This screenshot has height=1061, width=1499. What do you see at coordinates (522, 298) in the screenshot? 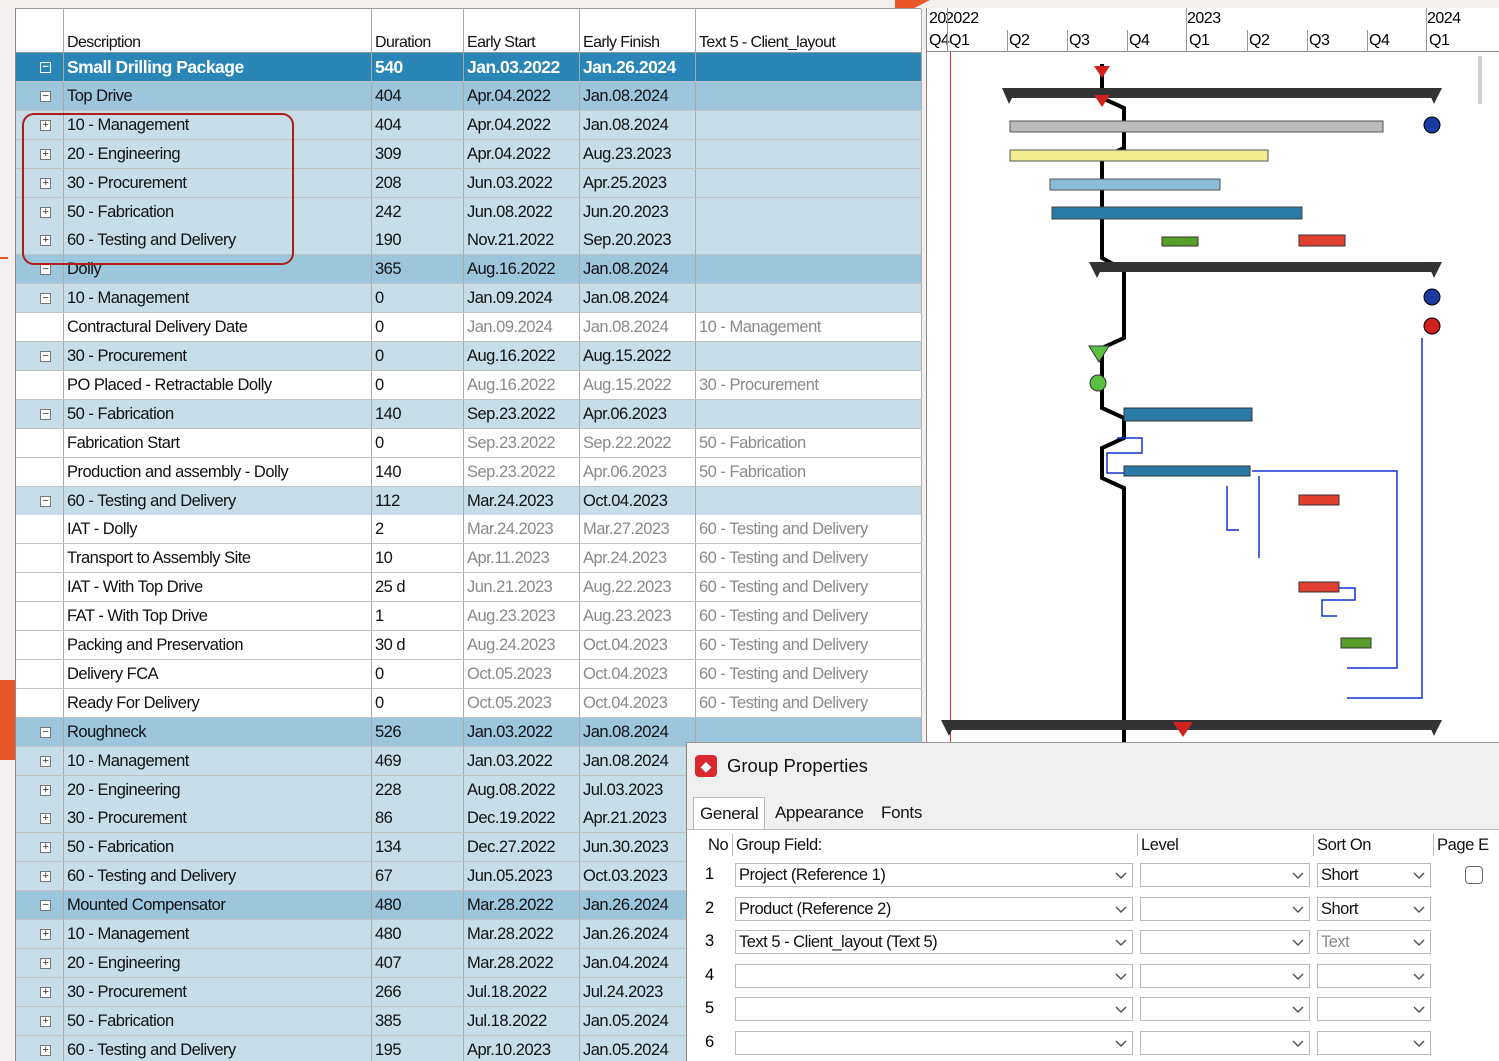
I see `cell-es: Jan.09.2024` at bounding box center [522, 298].